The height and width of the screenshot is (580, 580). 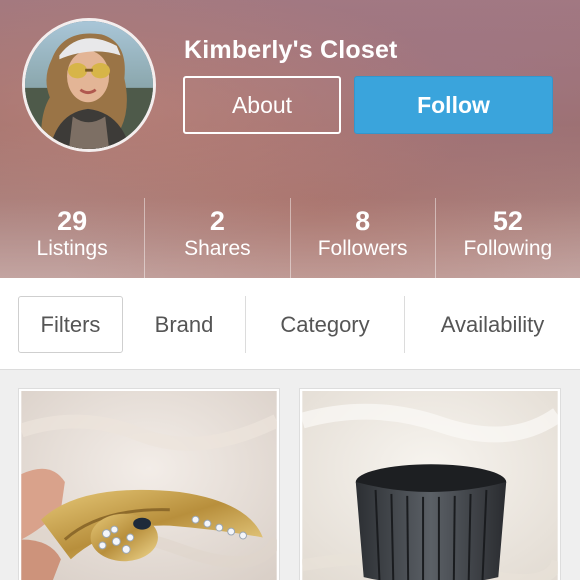 I want to click on avatar, so click(x=89, y=85).